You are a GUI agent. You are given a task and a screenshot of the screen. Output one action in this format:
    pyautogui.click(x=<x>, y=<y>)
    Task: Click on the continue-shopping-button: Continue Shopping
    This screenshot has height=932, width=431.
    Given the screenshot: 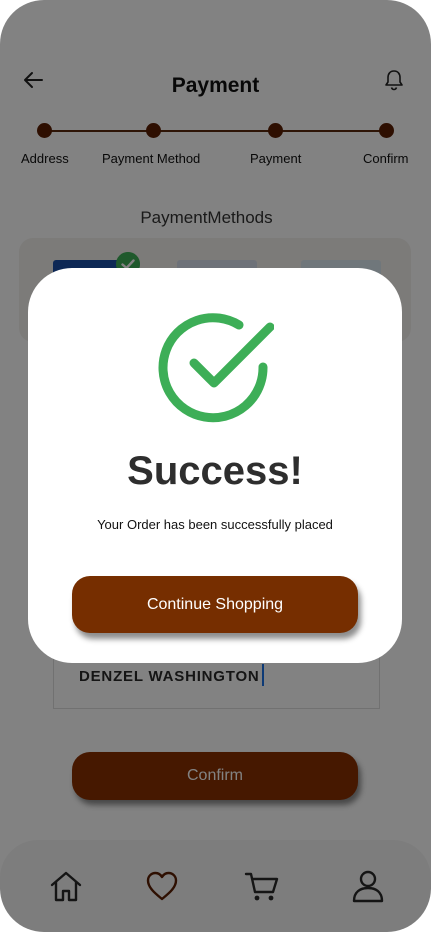 What is the action you would take?
    pyautogui.click(x=215, y=604)
    